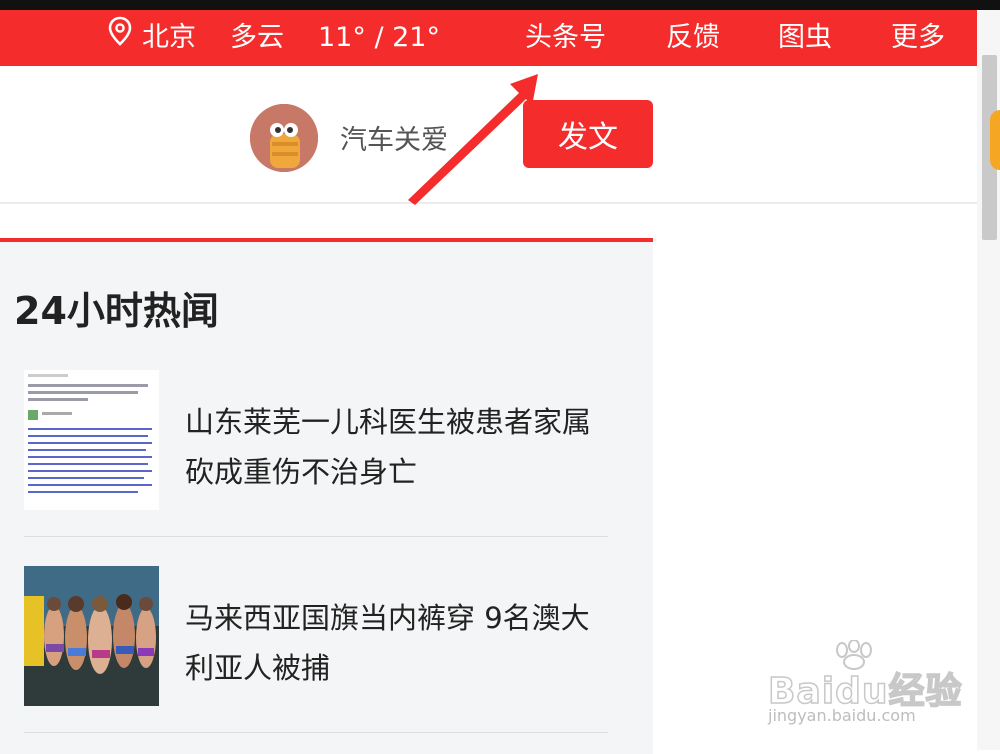 Image resolution: width=1000 pixels, height=754 pixels. I want to click on panel-title: 24小时热闻, so click(116, 311).